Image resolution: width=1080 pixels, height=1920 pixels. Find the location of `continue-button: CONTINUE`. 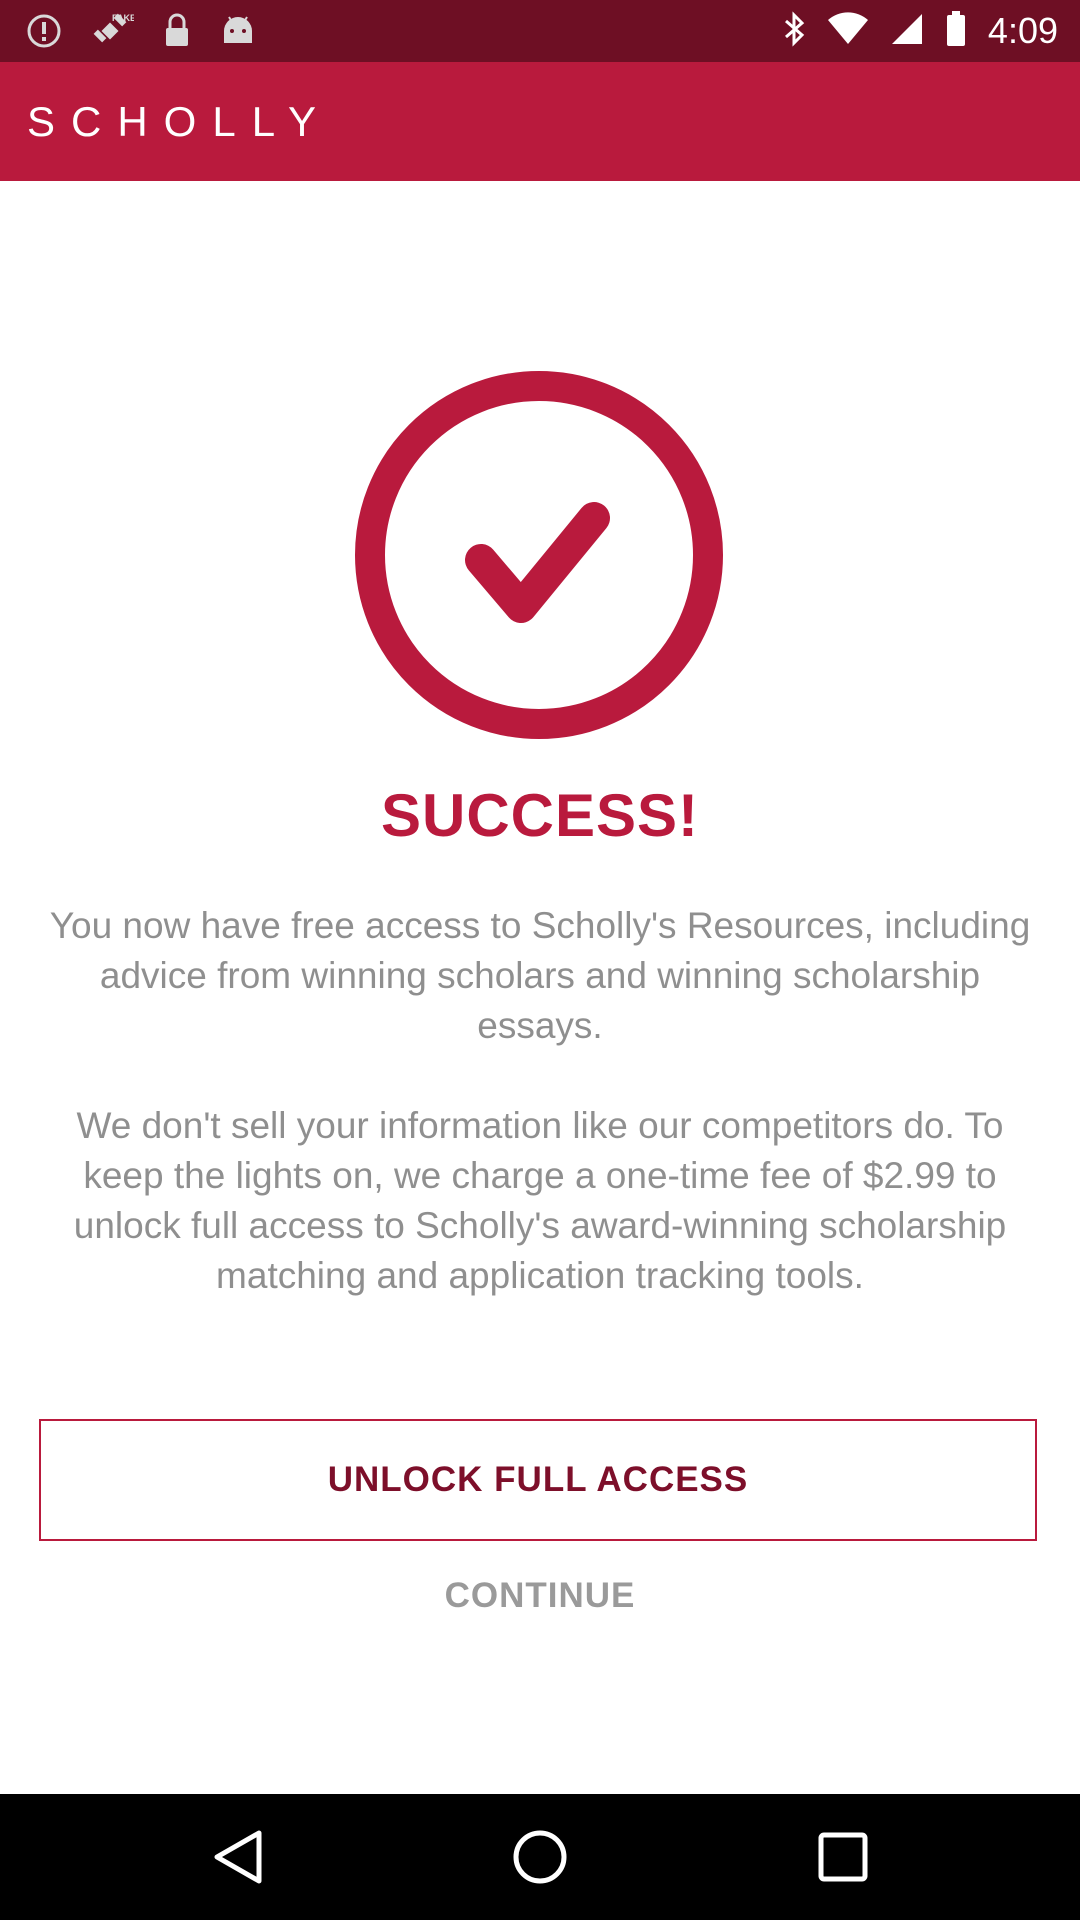

continue-button: CONTINUE is located at coordinates (540, 1596).